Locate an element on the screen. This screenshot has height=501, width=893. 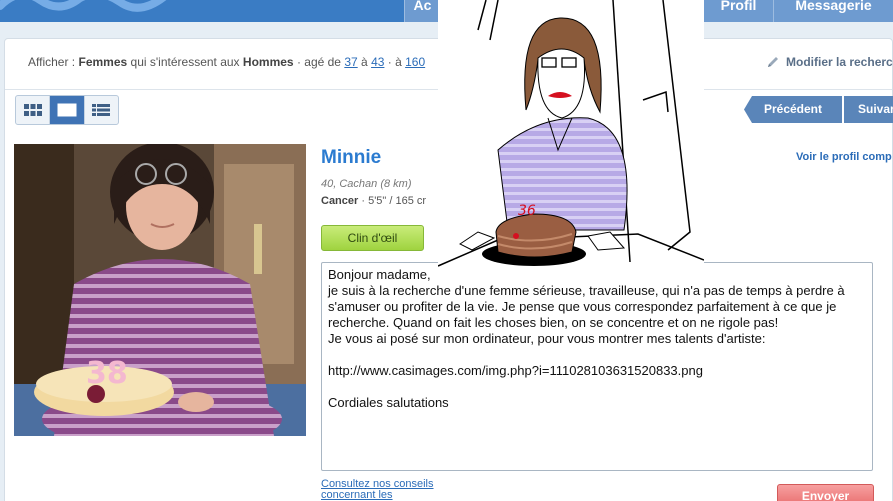
previous-button: Précédent is located at coordinates (793, 109).